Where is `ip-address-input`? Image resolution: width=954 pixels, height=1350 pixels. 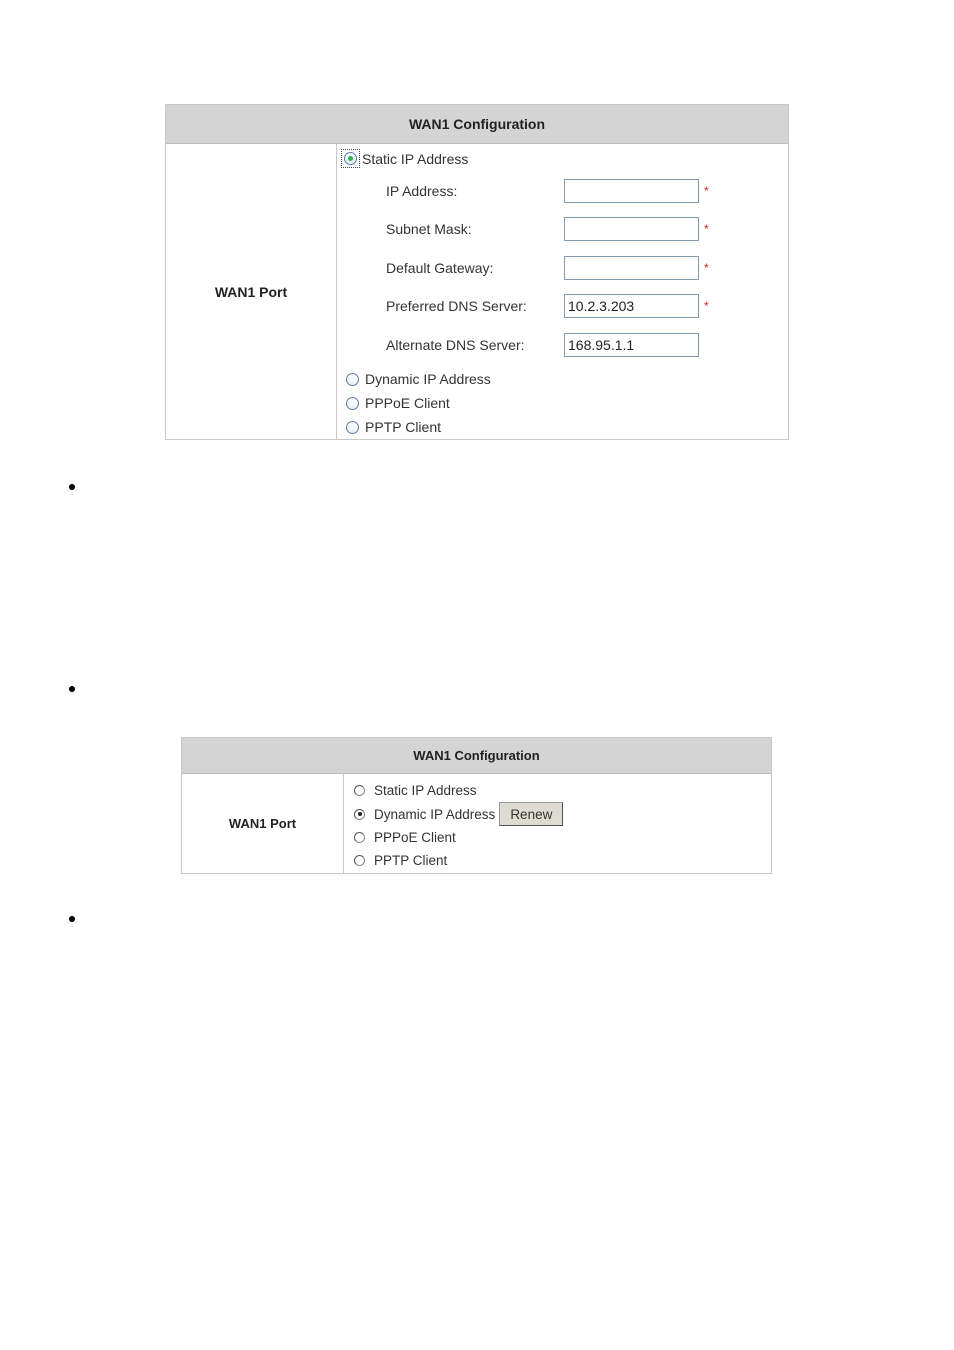
ip-address-input is located at coordinates (631, 191).